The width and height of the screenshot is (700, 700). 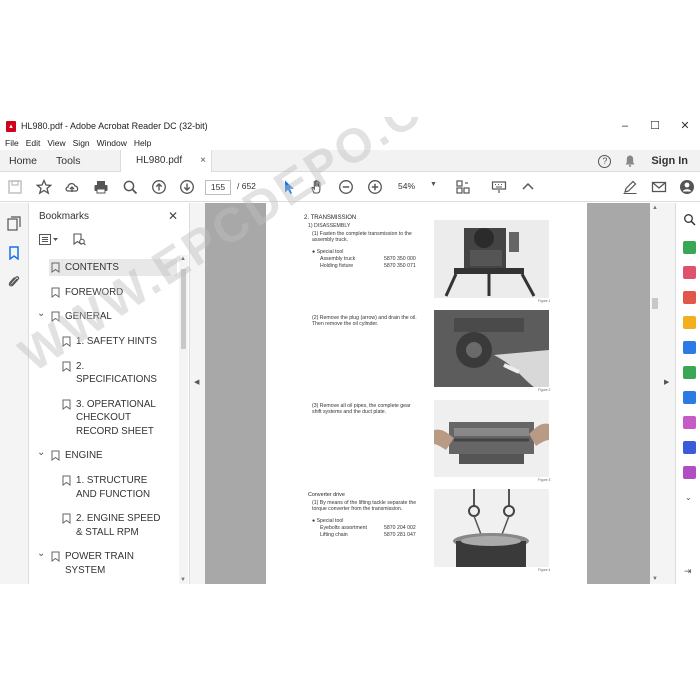 I want to click on upload-cloud-icon, so click(x=72, y=187).